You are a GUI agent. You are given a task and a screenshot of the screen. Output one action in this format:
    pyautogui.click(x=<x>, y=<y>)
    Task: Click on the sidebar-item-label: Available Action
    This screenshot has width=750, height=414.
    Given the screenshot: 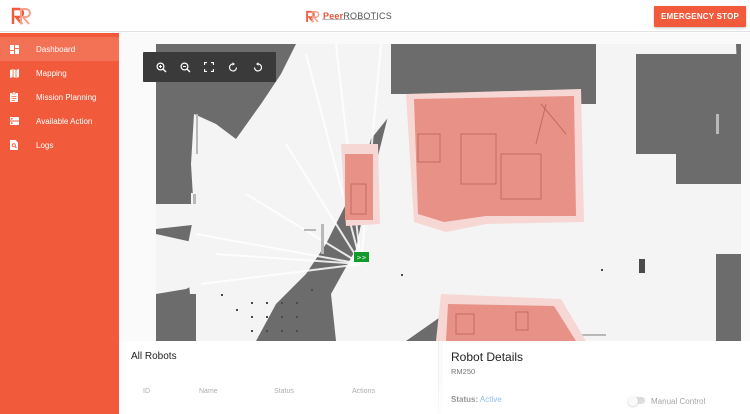 What is the action you would take?
    pyautogui.click(x=64, y=121)
    